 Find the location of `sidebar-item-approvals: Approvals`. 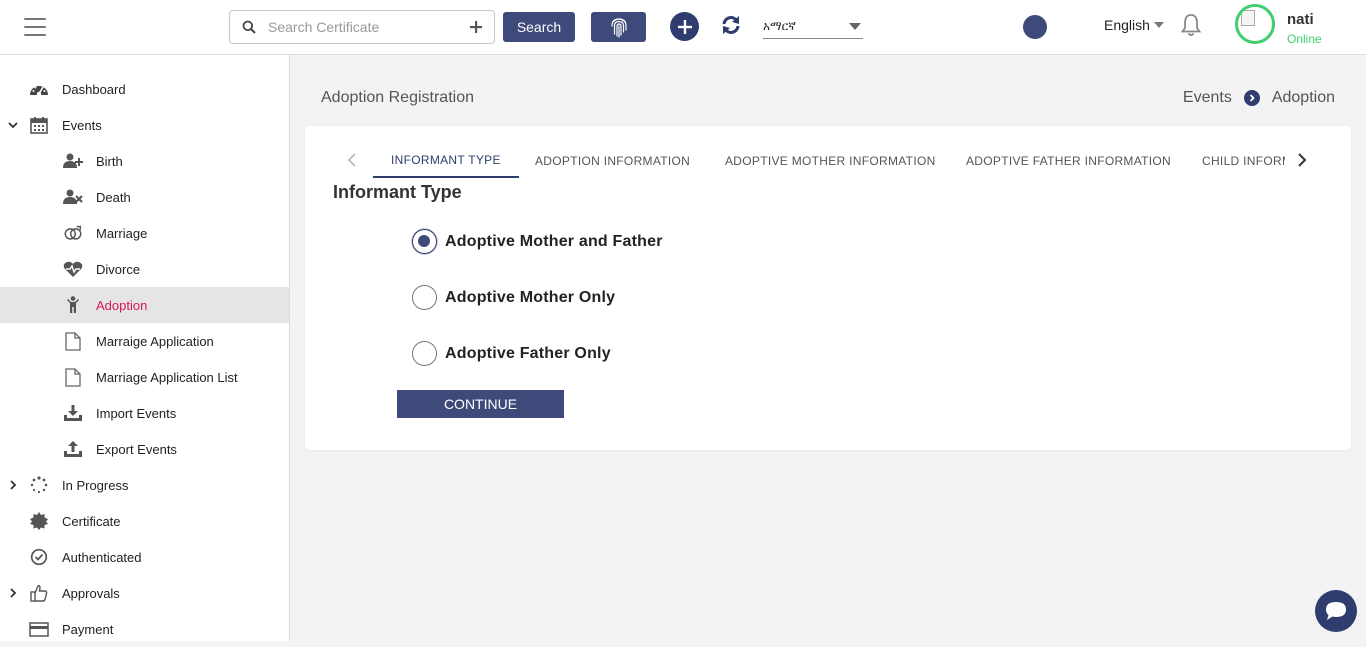

sidebar-item-approvals: Approvals is located at coordinates (144, 593).